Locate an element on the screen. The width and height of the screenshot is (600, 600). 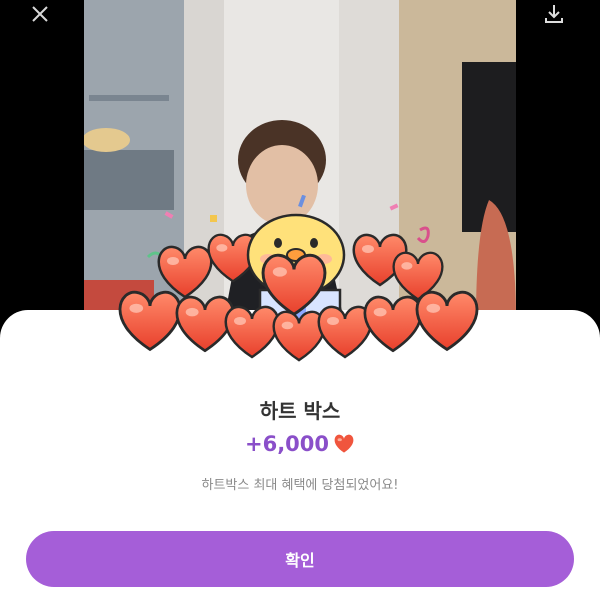
download-button is located at coordinates (554, 14).